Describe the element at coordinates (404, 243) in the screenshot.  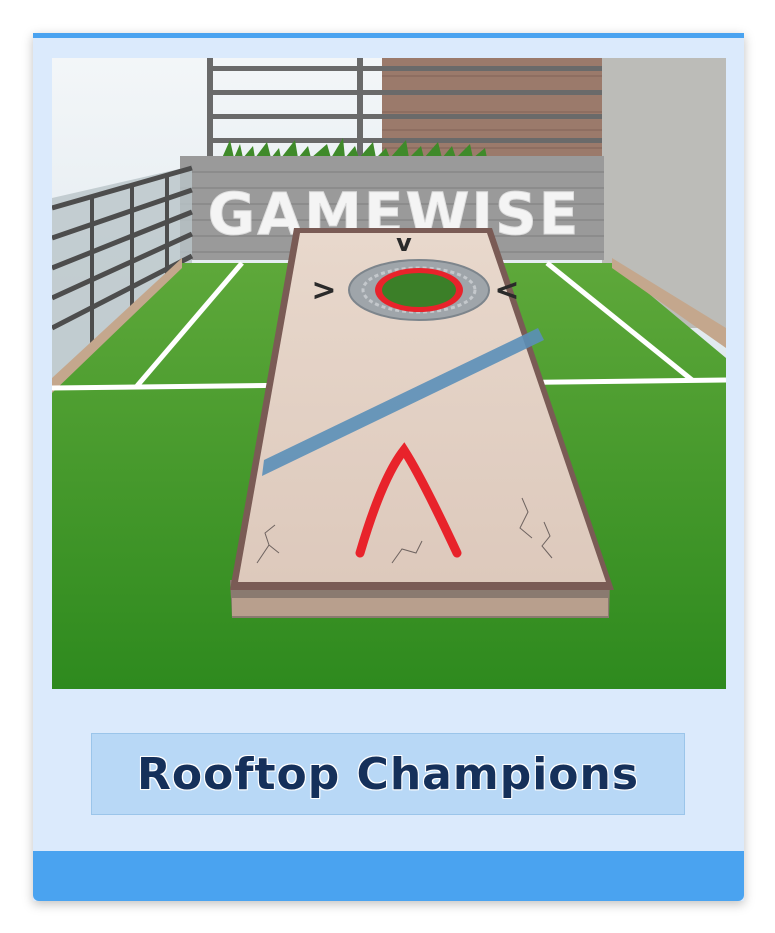
I see `top-arrow-marker: v` at that location.